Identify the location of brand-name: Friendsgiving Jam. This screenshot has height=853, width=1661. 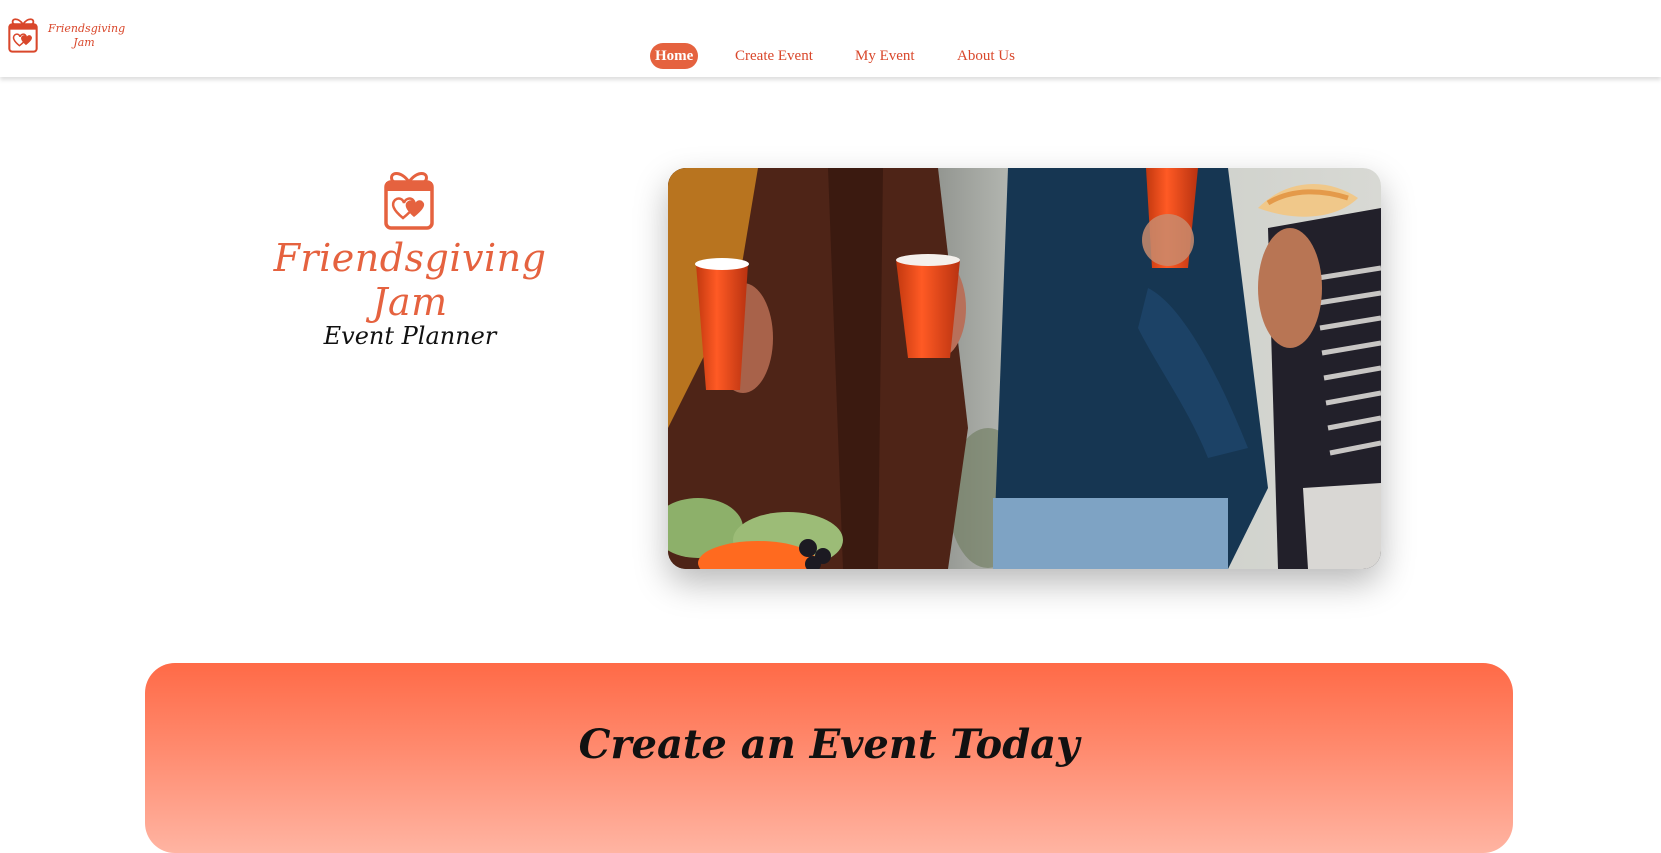
(87, 36).